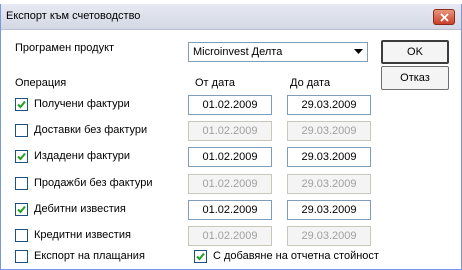 Image resolution: width=462 pixels, height=270 pixels. Describe the element at coordinates (310, 83) in the screenshot. I see `to-date-header: До дата` at that location.